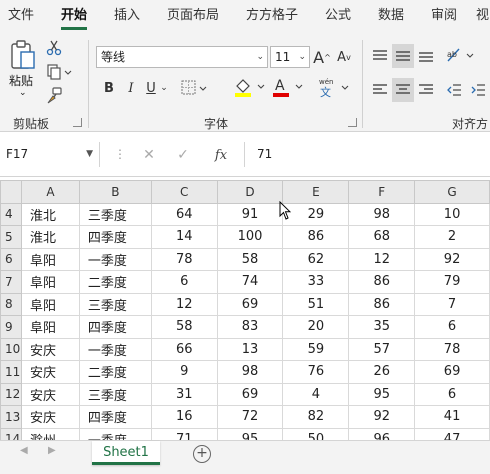  I want to click on tab-review: 审阅, so click(444, 16).